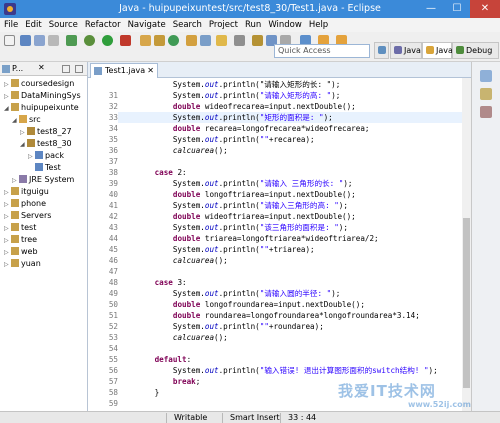  Describe the element at coordinates (294, 359) in the screenshot. I see `code-line: default:` at that location.